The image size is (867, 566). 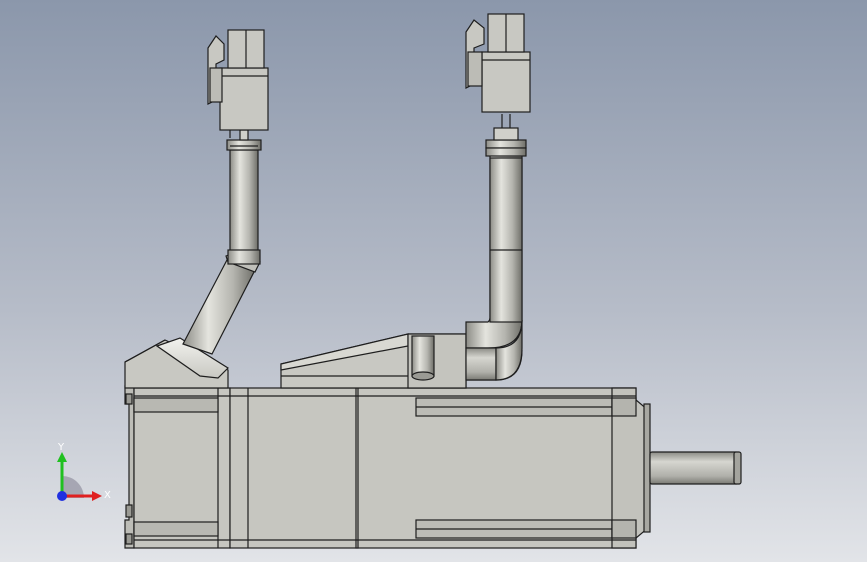 I want to click on motor-housing-rear, so click(x=294, y=468).